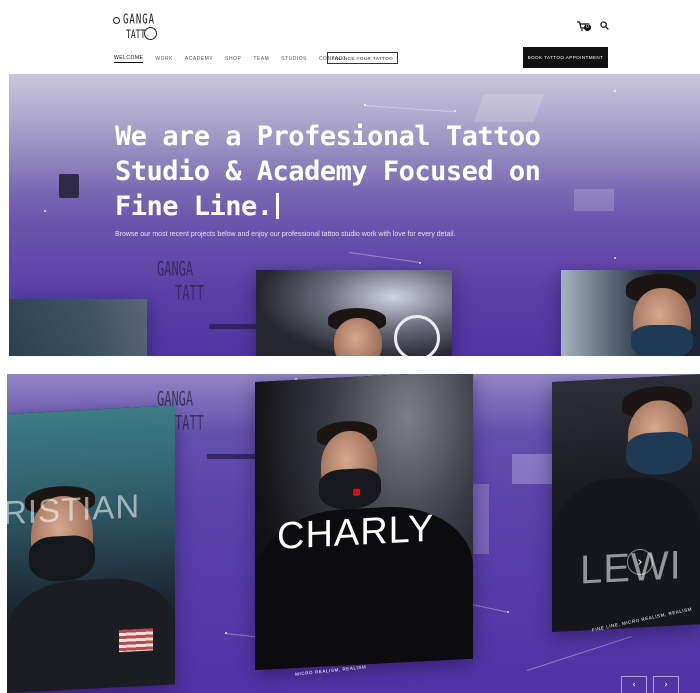 This screenshot has width=700, height=693. What do you see at coordinates (666, 684) in the screenshot?
I see `carousel-next-button: ›` at bounding box center [666, 684].